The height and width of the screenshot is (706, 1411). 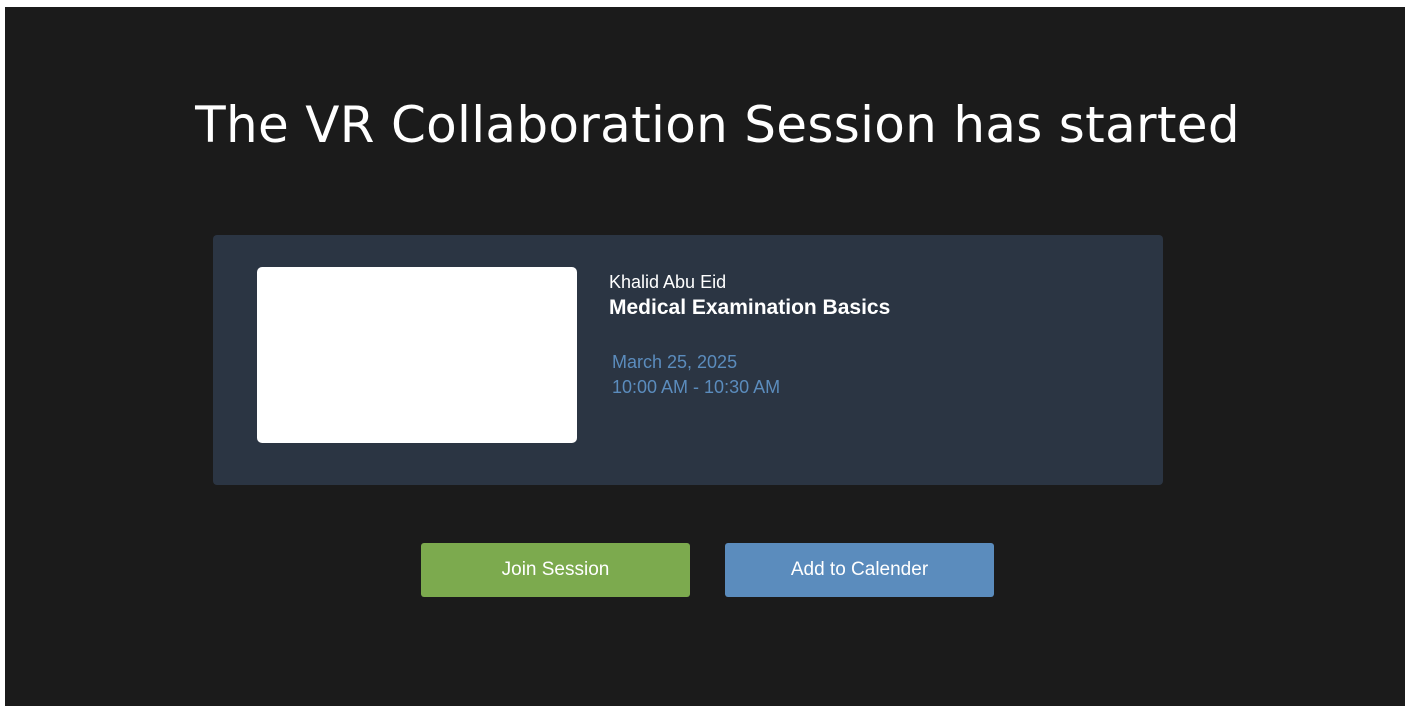 I want to click on add-to-calendar-button: Add to Calender, so click(x=859, y=570).